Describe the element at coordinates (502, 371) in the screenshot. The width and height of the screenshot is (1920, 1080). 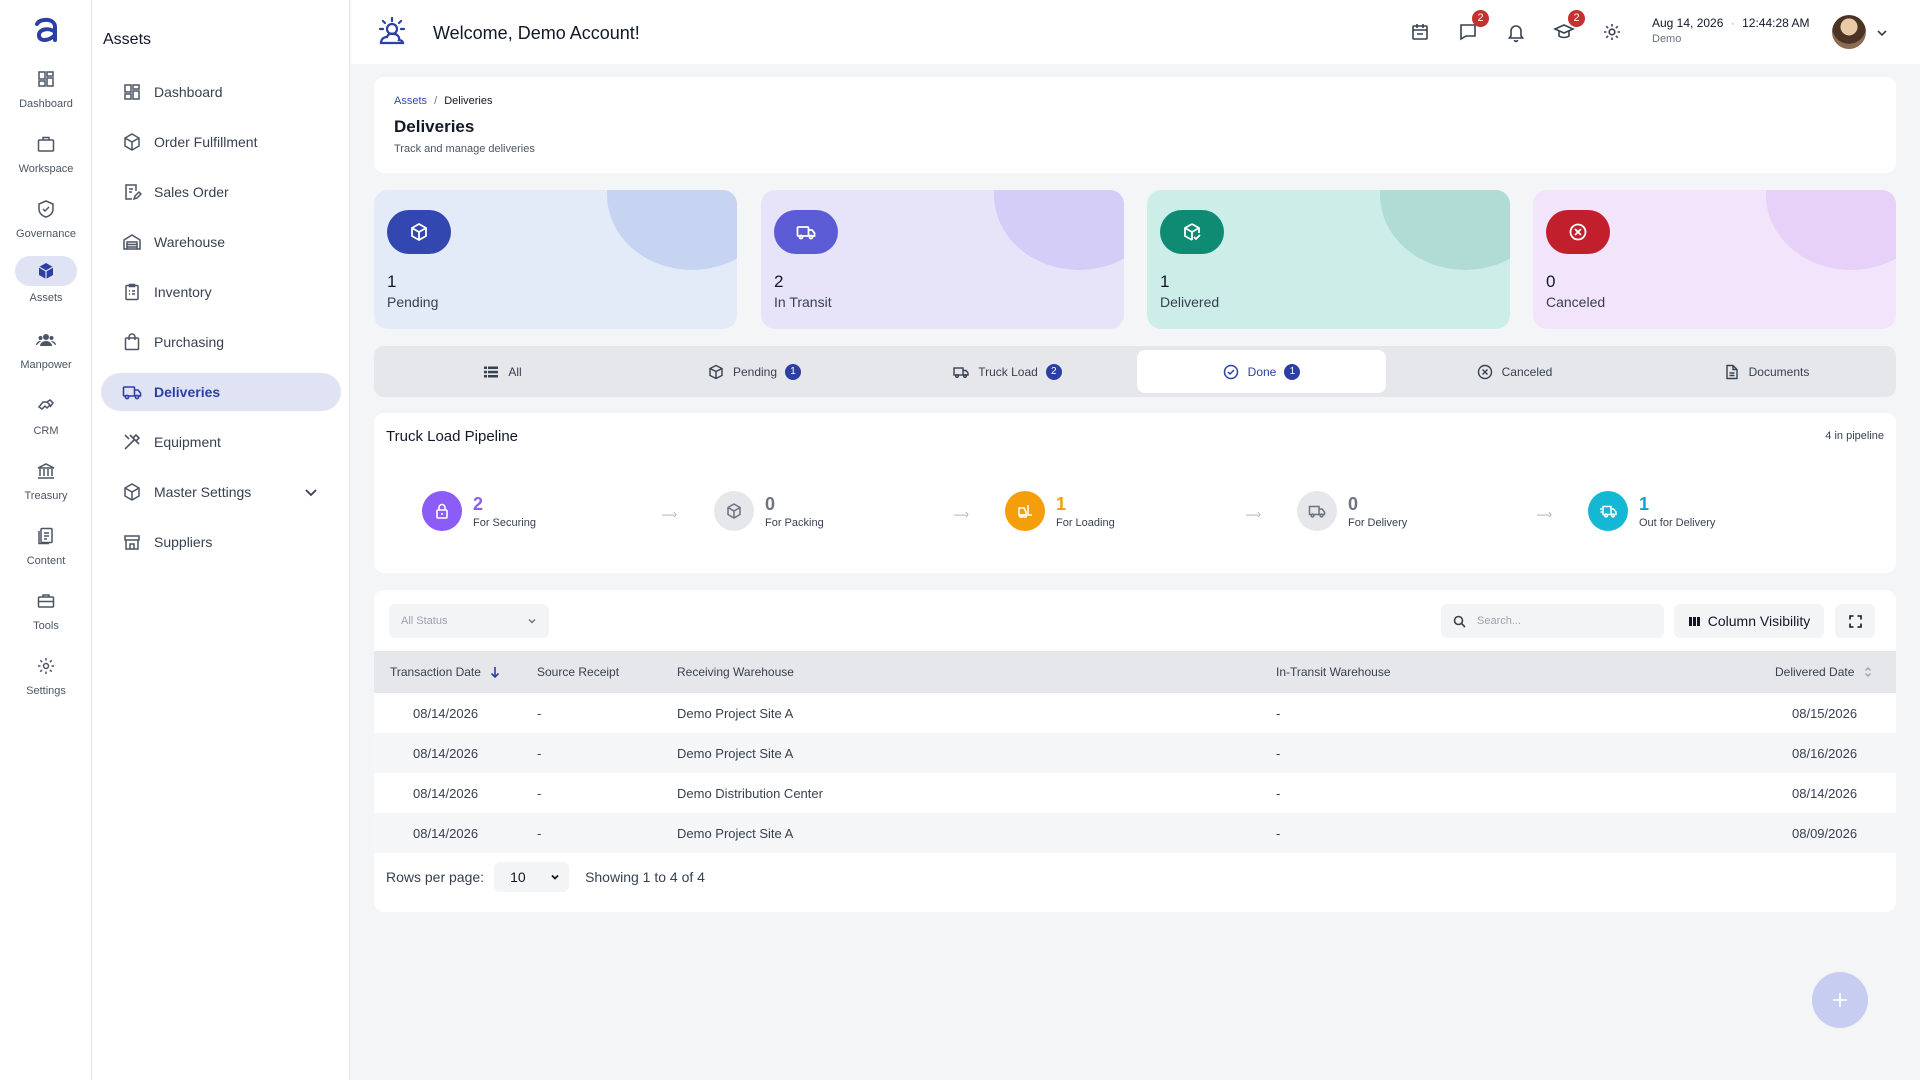
I see `tab-all: All` at that location.